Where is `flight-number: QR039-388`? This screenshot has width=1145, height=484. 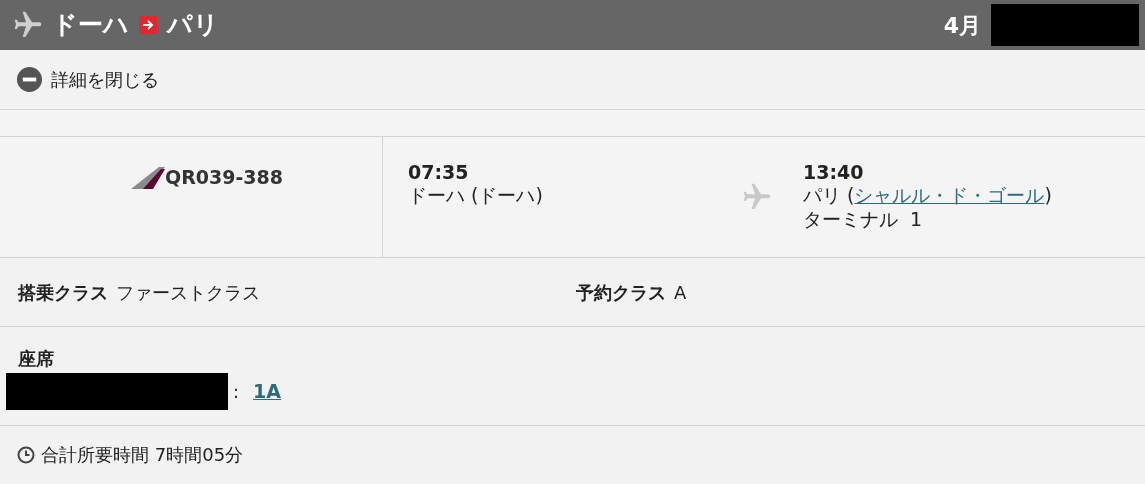 flight-number: QR039-388 is located at coordinates (224, 177).